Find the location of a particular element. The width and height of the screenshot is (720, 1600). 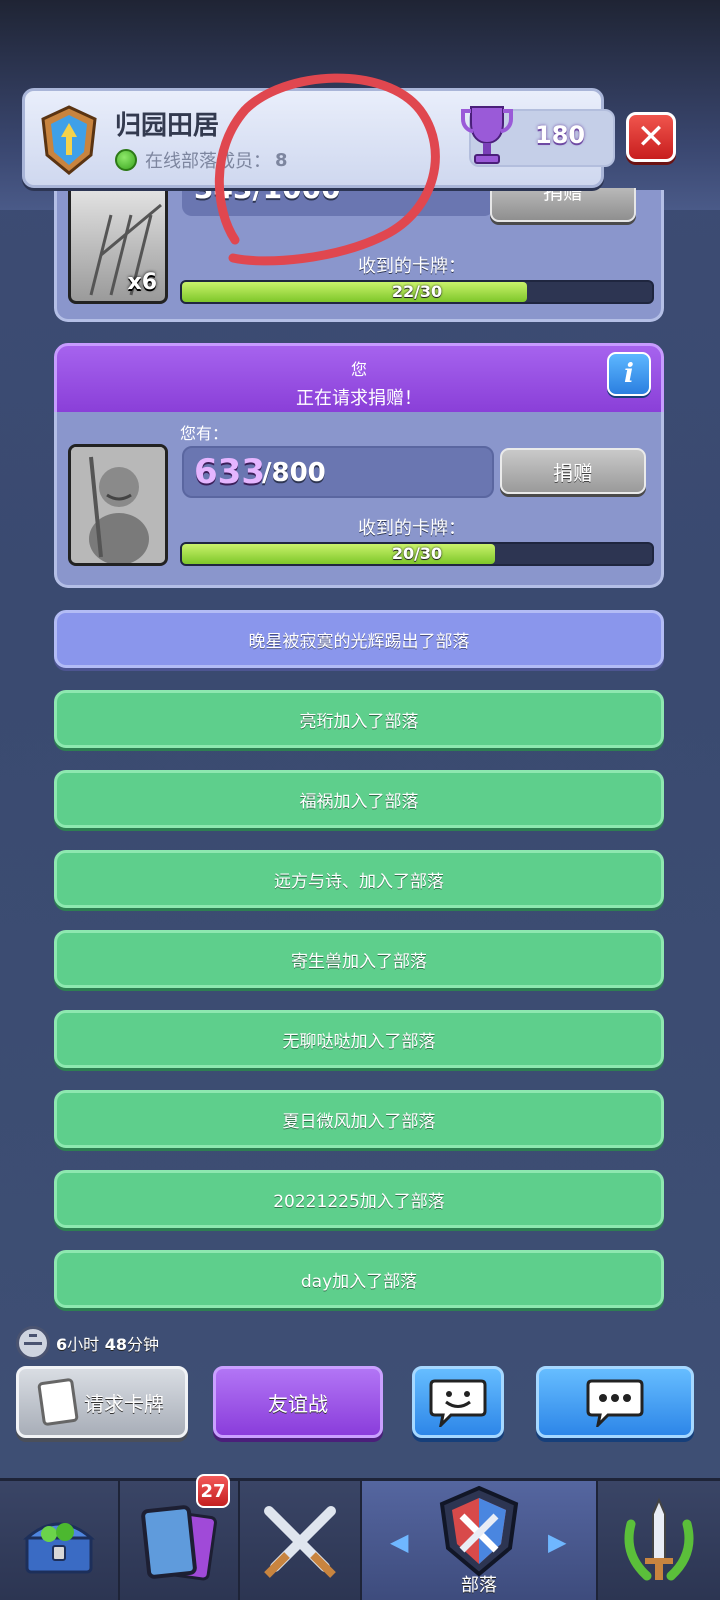

clan-header: 归园田居 在线部落成员： 8 180 is located at coordinates (318, 138).